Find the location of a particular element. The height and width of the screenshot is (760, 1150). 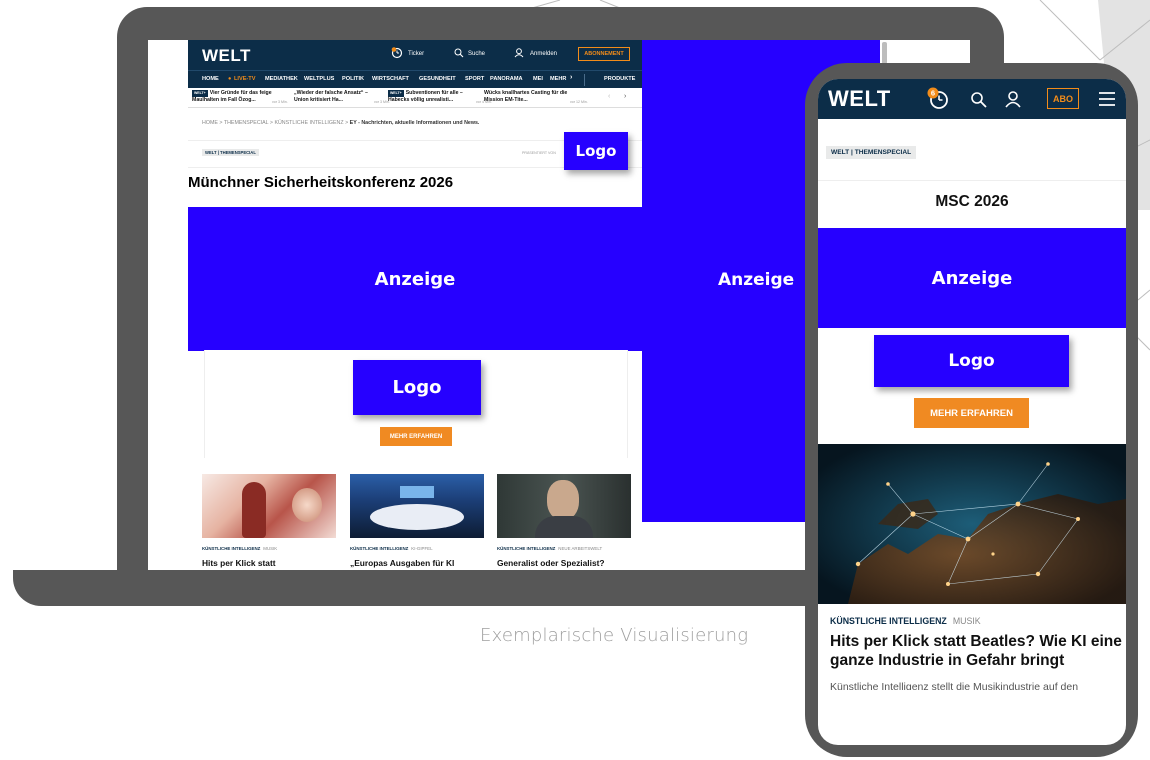

page-title: Münchner Sicherheitskonferenz 2026 is located at coordinates (321, 182).